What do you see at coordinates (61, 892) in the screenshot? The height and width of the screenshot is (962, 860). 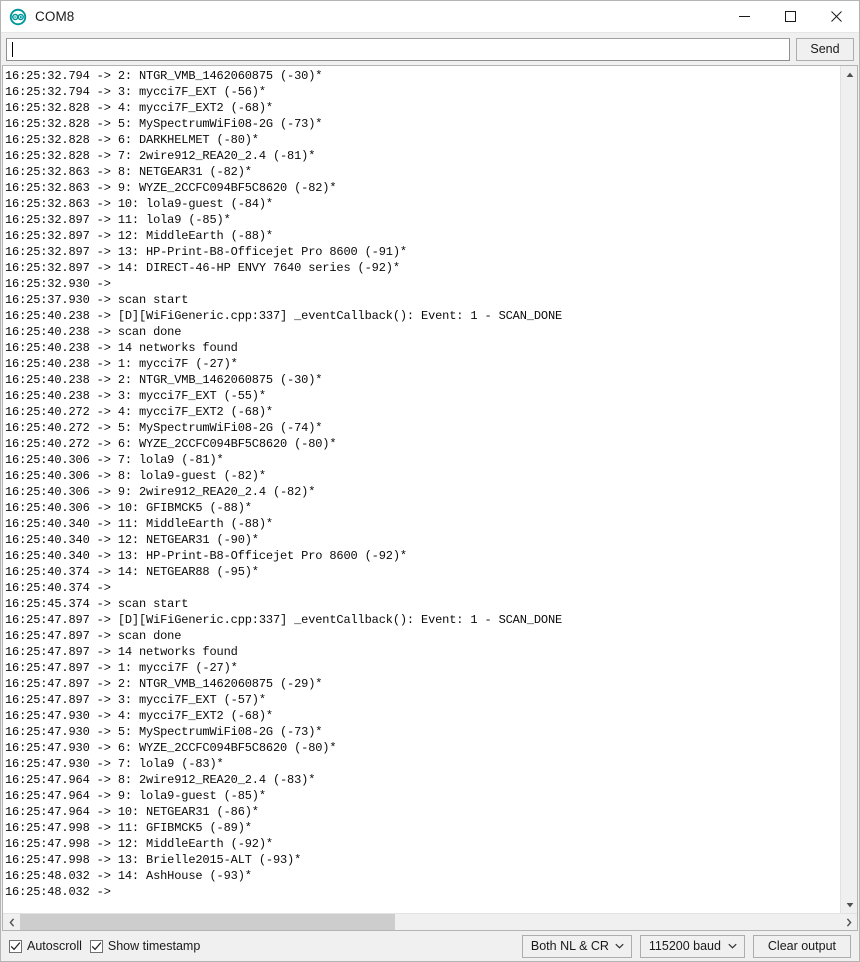 I see `console-line: 16:25:48.032 ->` at bounding box center [61, 892].